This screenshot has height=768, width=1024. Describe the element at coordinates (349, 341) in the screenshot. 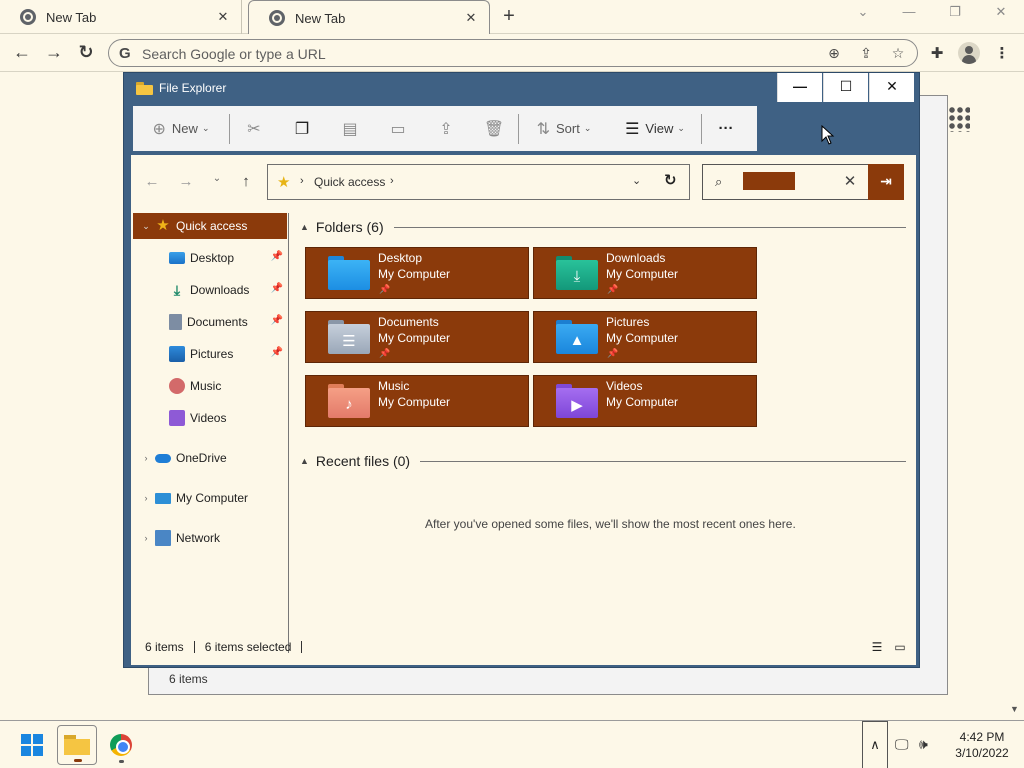

I see `document-lines-icon: ☰` at that location.